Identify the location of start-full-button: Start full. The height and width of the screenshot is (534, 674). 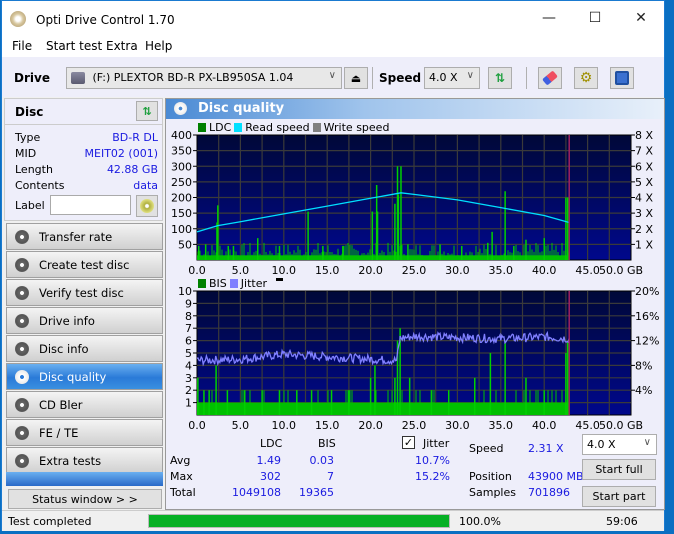
(619, 469).